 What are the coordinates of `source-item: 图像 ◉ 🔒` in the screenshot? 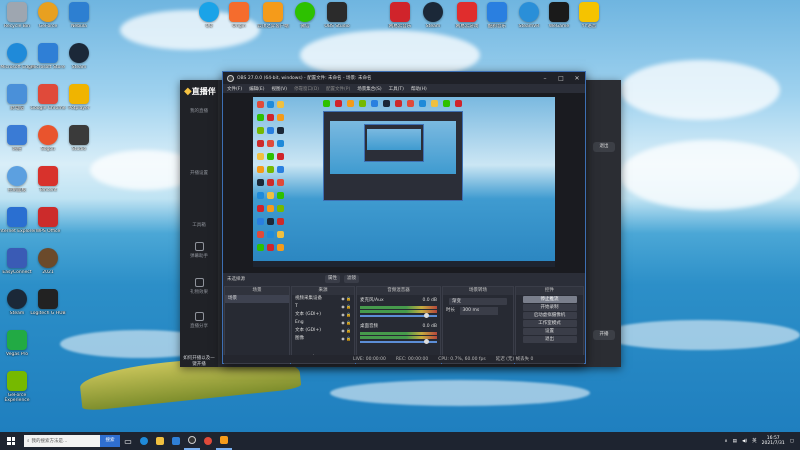 It's located at (323, 339).